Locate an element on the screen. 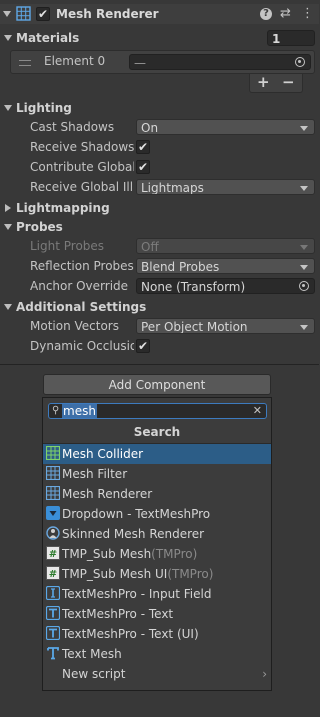 The image size is (320, 717). list-item-mesh-renderer: Mesh Renderer is located at coordinates (157, 494).